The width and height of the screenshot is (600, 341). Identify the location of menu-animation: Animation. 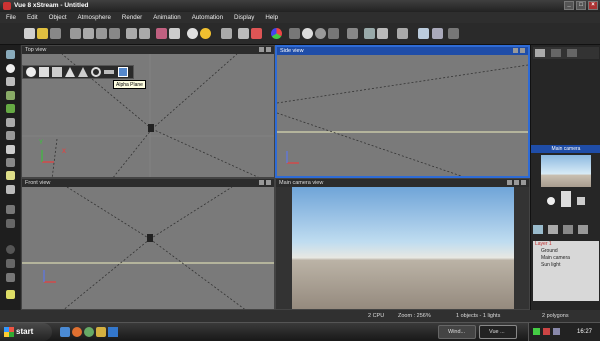
(167, 17).